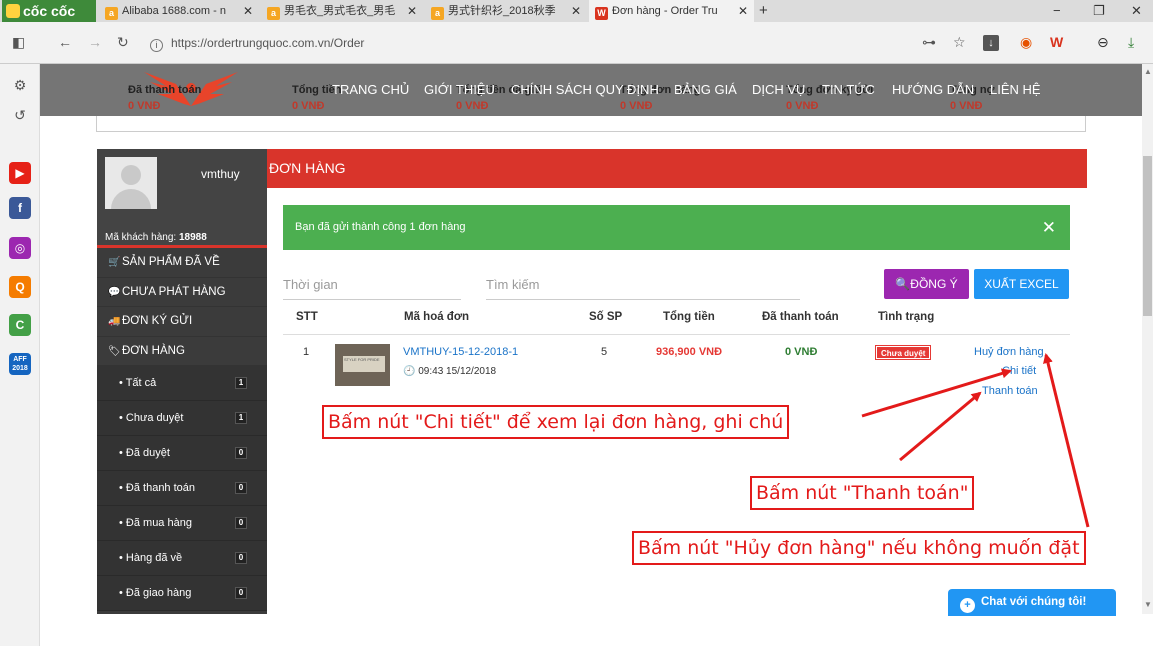 The image size is (1153, 646). I want to click on coccoc-extension-icon: ◉, so click(1026, 42).